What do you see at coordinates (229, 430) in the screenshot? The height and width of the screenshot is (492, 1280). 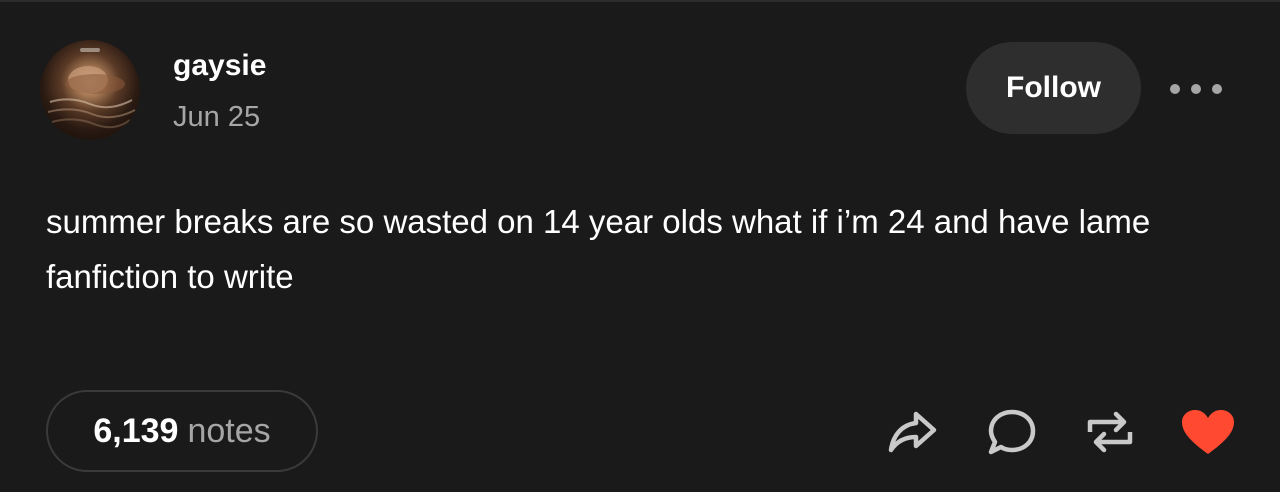 I see `notes-label: notes` at bounding box center [229, 430].